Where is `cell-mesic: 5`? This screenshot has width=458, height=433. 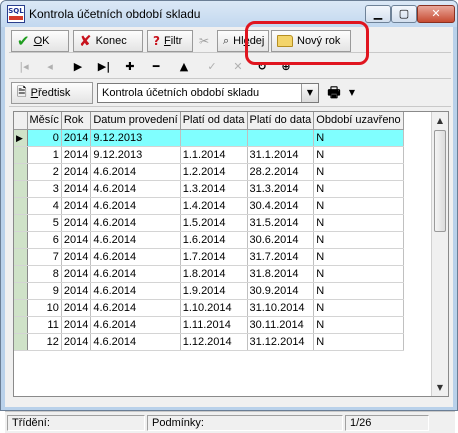
cell-mesic: 5 is located at coordinates (44, 223).